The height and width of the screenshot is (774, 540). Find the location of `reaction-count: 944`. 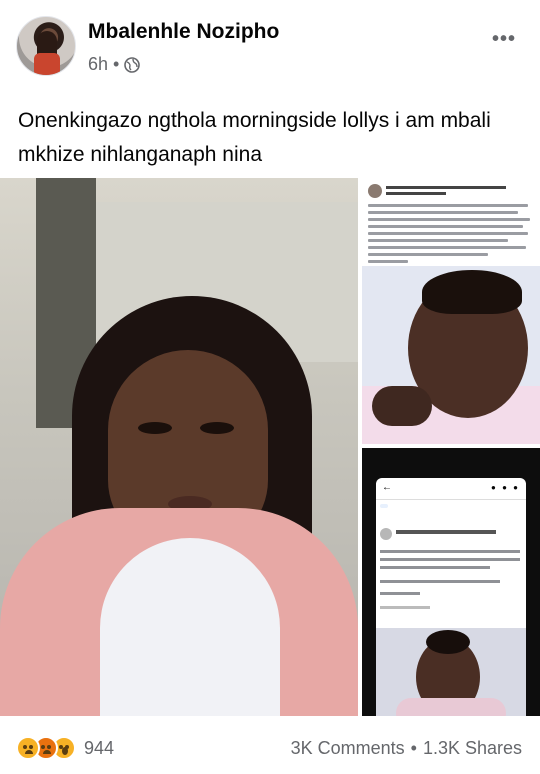

reaction-count: 944 is located at coordinates (99, 748).